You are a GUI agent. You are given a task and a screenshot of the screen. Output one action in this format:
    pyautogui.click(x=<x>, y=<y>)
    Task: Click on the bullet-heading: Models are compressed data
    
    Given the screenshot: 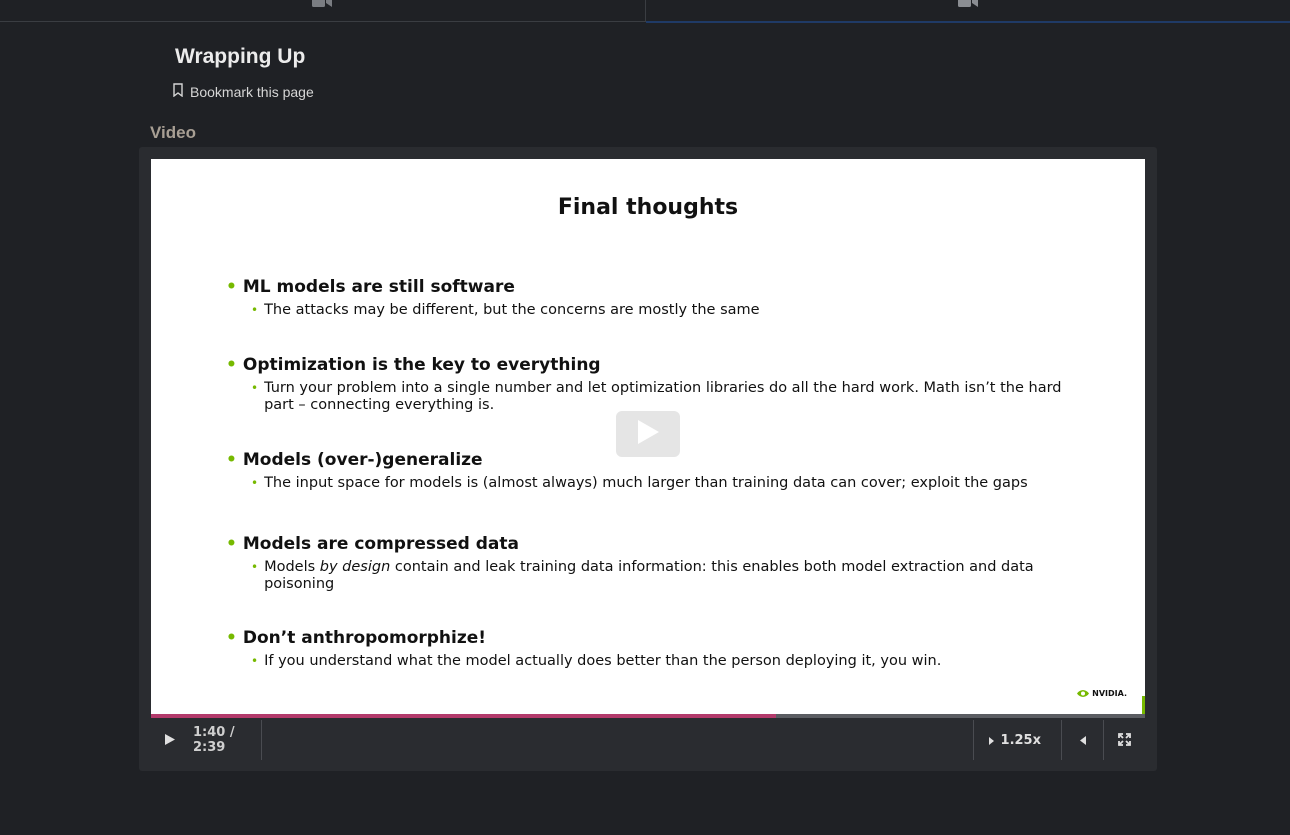 What is the action you would take?
    pyautogui.click(x=380, y=544)
    